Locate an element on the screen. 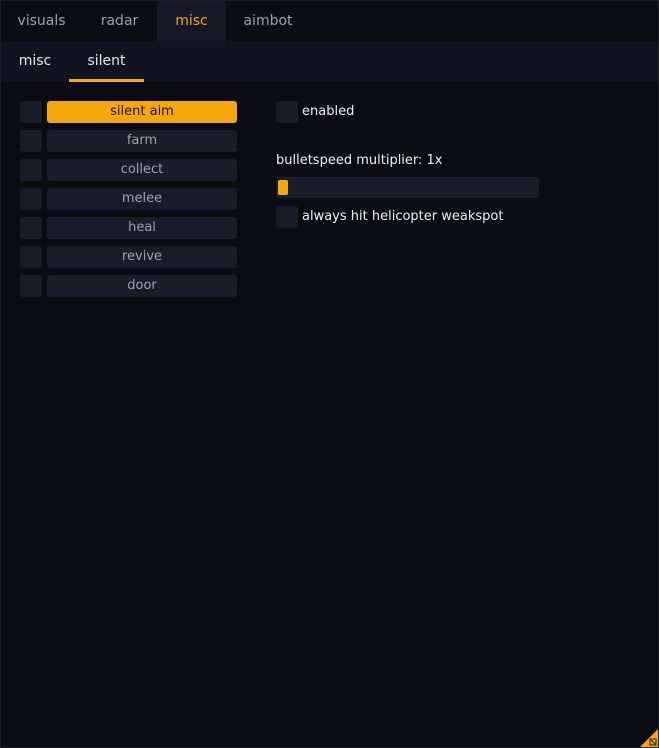 The width and height of the screenshot is (659, 748). collect-button: collect is located at coordinates (142, 170).